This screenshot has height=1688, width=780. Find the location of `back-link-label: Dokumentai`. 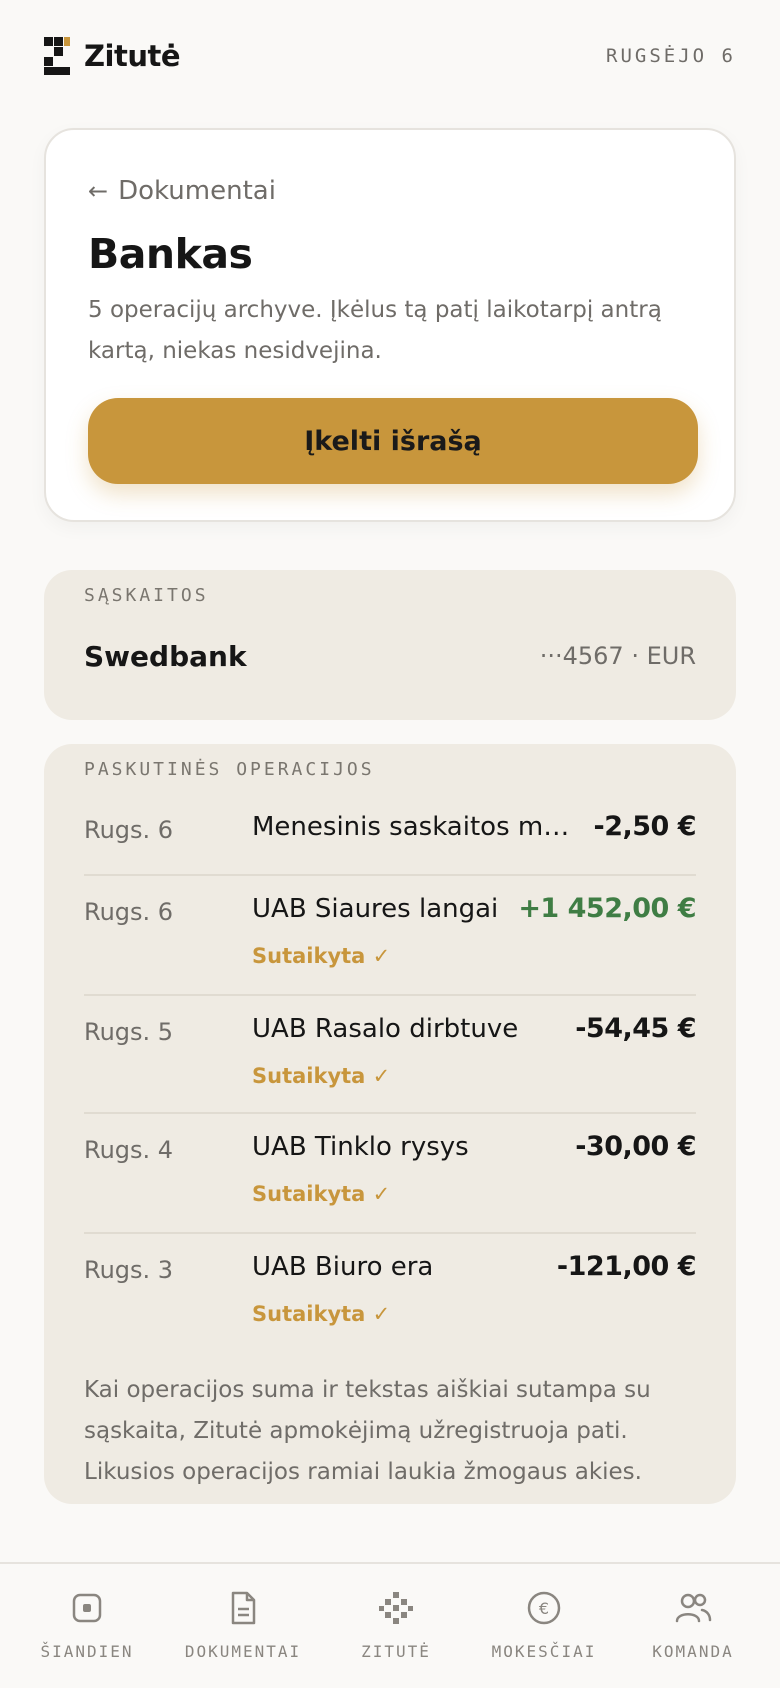

back-link-label: Dokumentai is located at coordinates (197, 191).